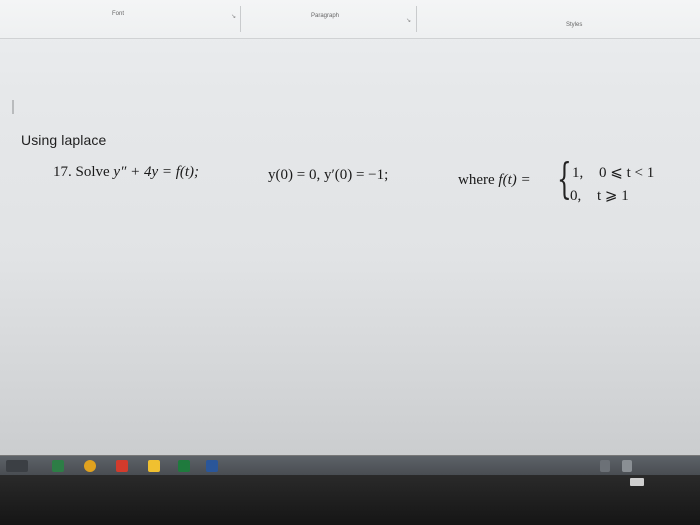  What do you see at coordinates (514, 180) in the screenshot?
I see `function-lhs: f(t) =` at bounding box center [514, 180].